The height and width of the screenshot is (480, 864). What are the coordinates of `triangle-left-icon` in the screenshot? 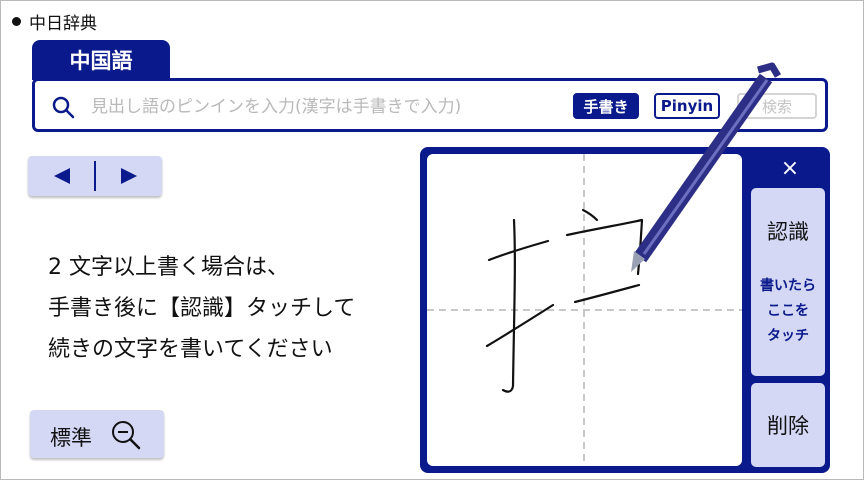 It's located at (61, 176).